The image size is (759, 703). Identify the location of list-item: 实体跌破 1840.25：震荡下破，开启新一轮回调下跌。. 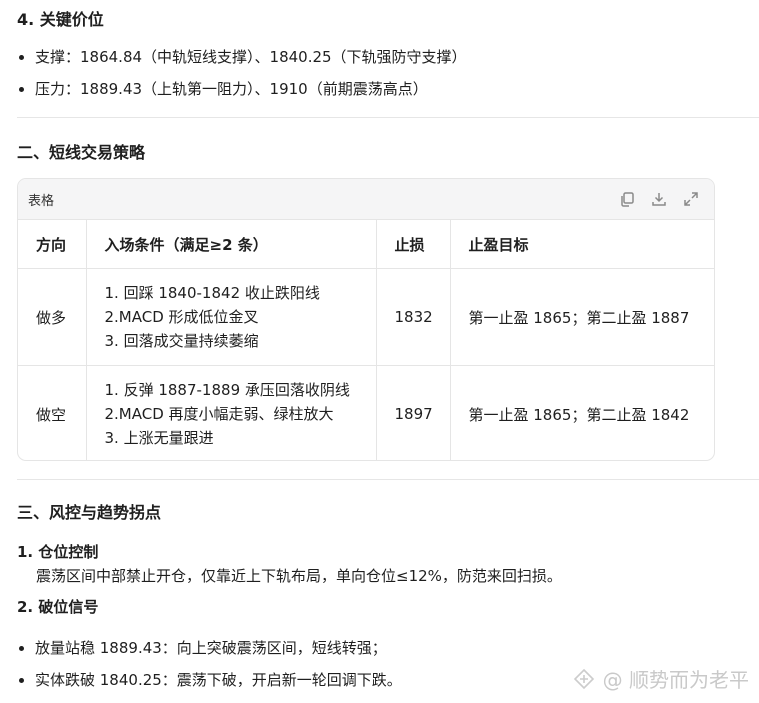
(209, 680).